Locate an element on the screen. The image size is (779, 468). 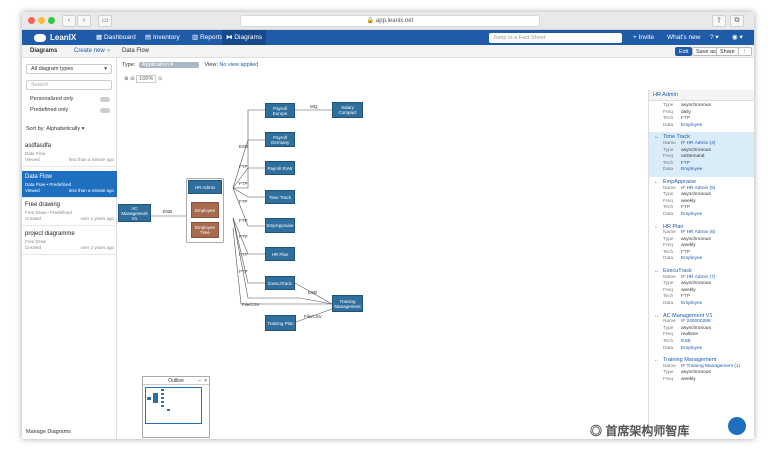
nav-reports: ▥ Reports is located at coordinates (207, 37).